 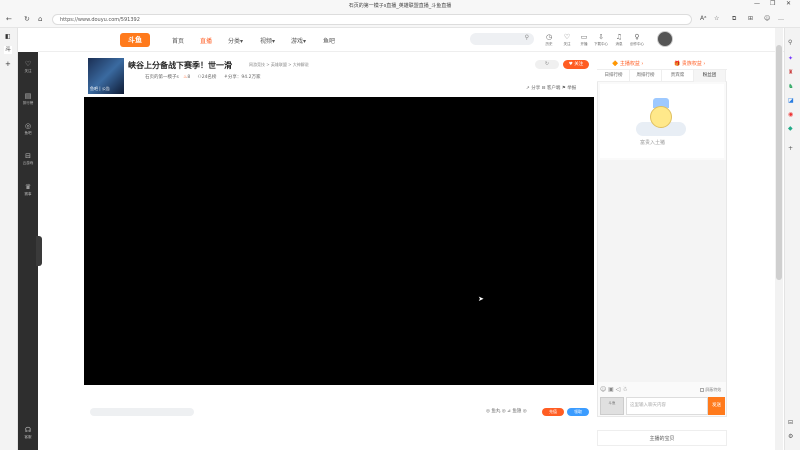 What do you see at coordinates (790, 149) in the screenshot?
I see `add-icon: +` at bounding box center [790, 149].